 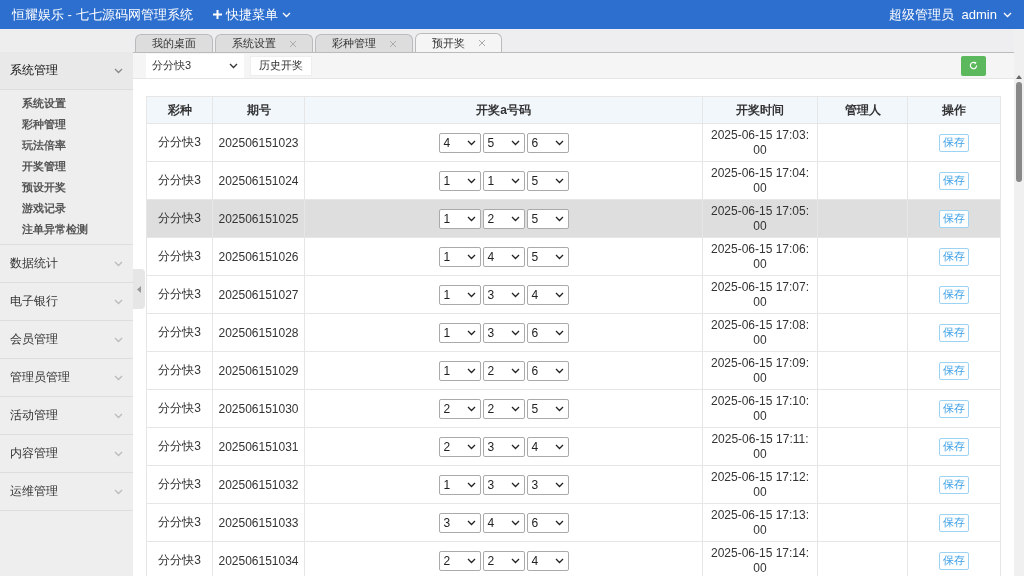 I want to click on lottery-select: 分分快3, so click(x=195, y=65).